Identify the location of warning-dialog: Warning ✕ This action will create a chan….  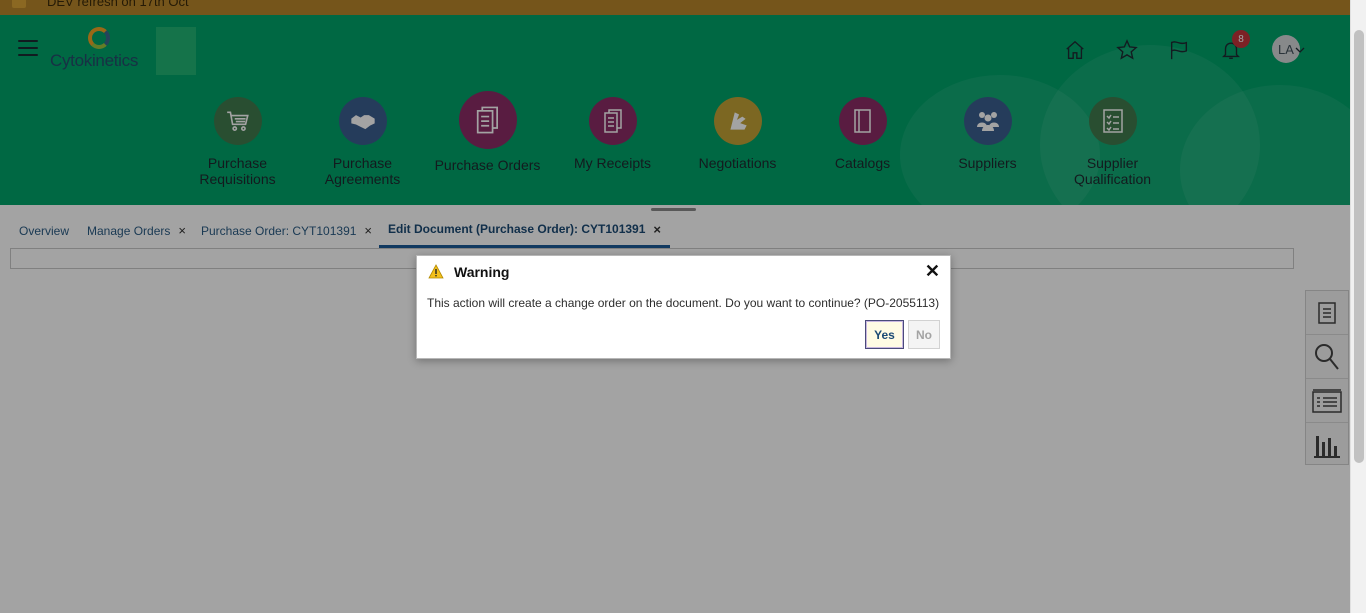
(683, 307).